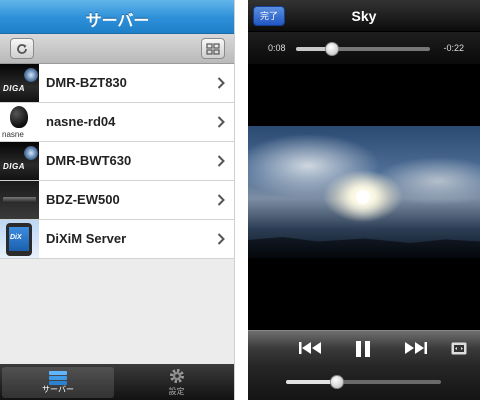  Describe the element at coordinates (416, 348) in the screenshot. I see `fast-forward-icon` at that location.